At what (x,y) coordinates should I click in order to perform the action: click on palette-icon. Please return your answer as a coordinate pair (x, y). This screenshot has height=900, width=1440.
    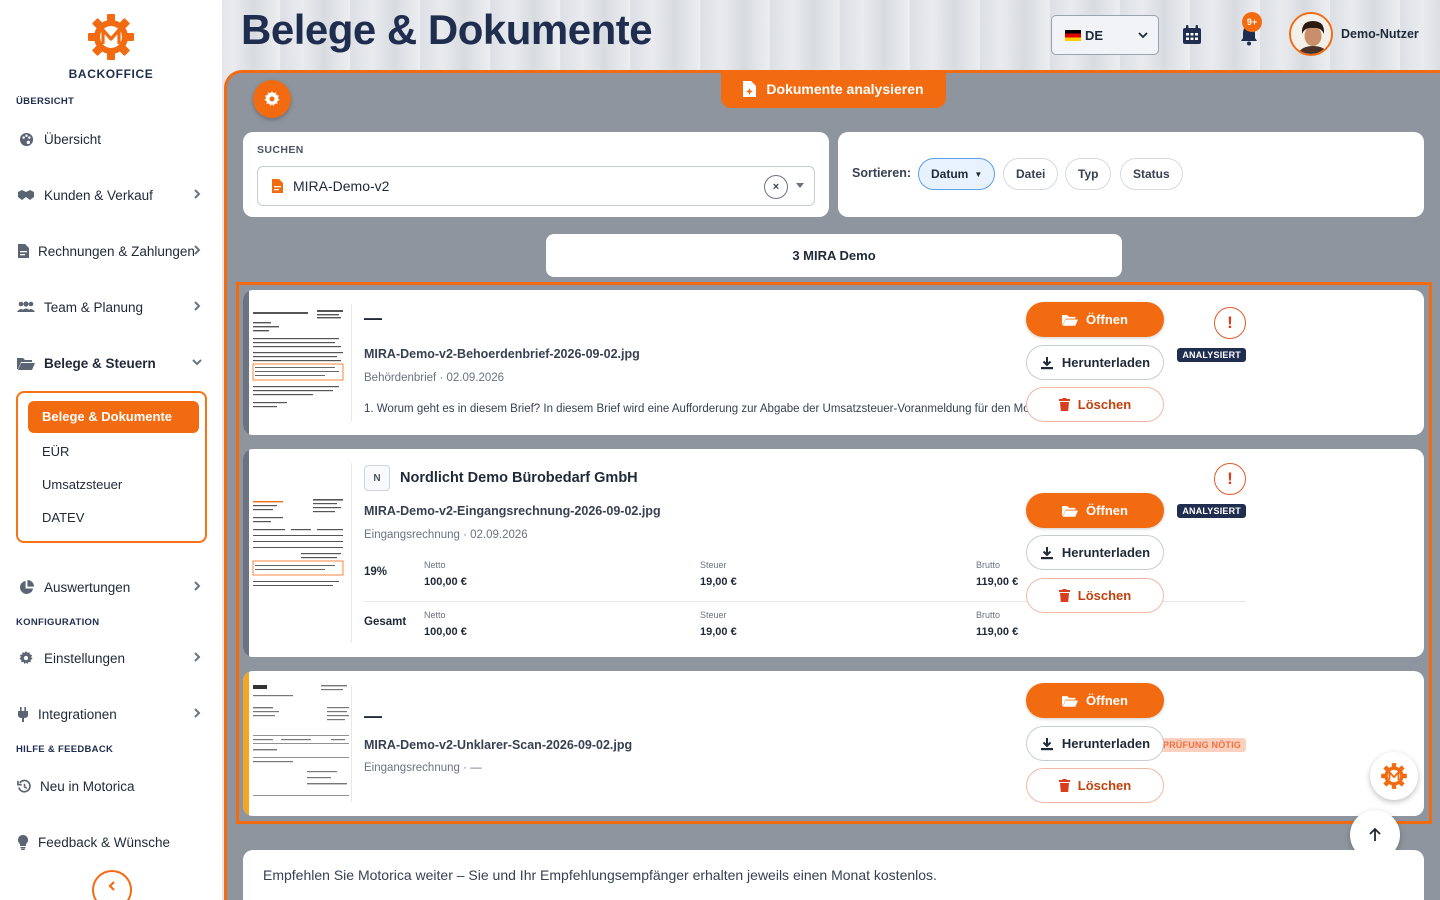
    Looking at the image, I should click on (26, 139).